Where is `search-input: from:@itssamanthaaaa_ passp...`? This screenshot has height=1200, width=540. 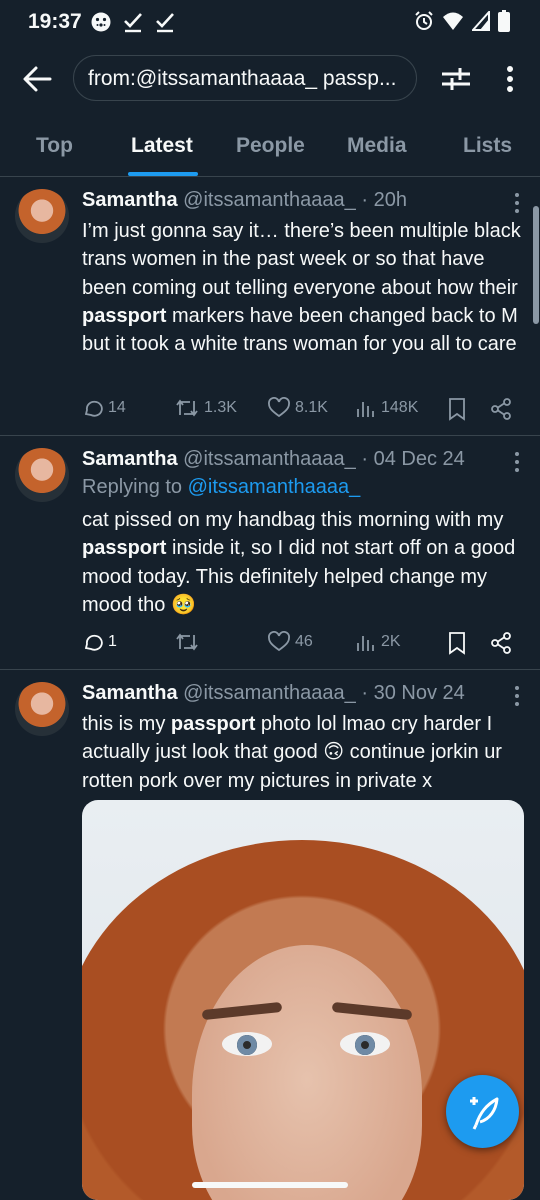 search-input: from:@itssamanthaaaa_ passp... is located at coordinates (245, 78).